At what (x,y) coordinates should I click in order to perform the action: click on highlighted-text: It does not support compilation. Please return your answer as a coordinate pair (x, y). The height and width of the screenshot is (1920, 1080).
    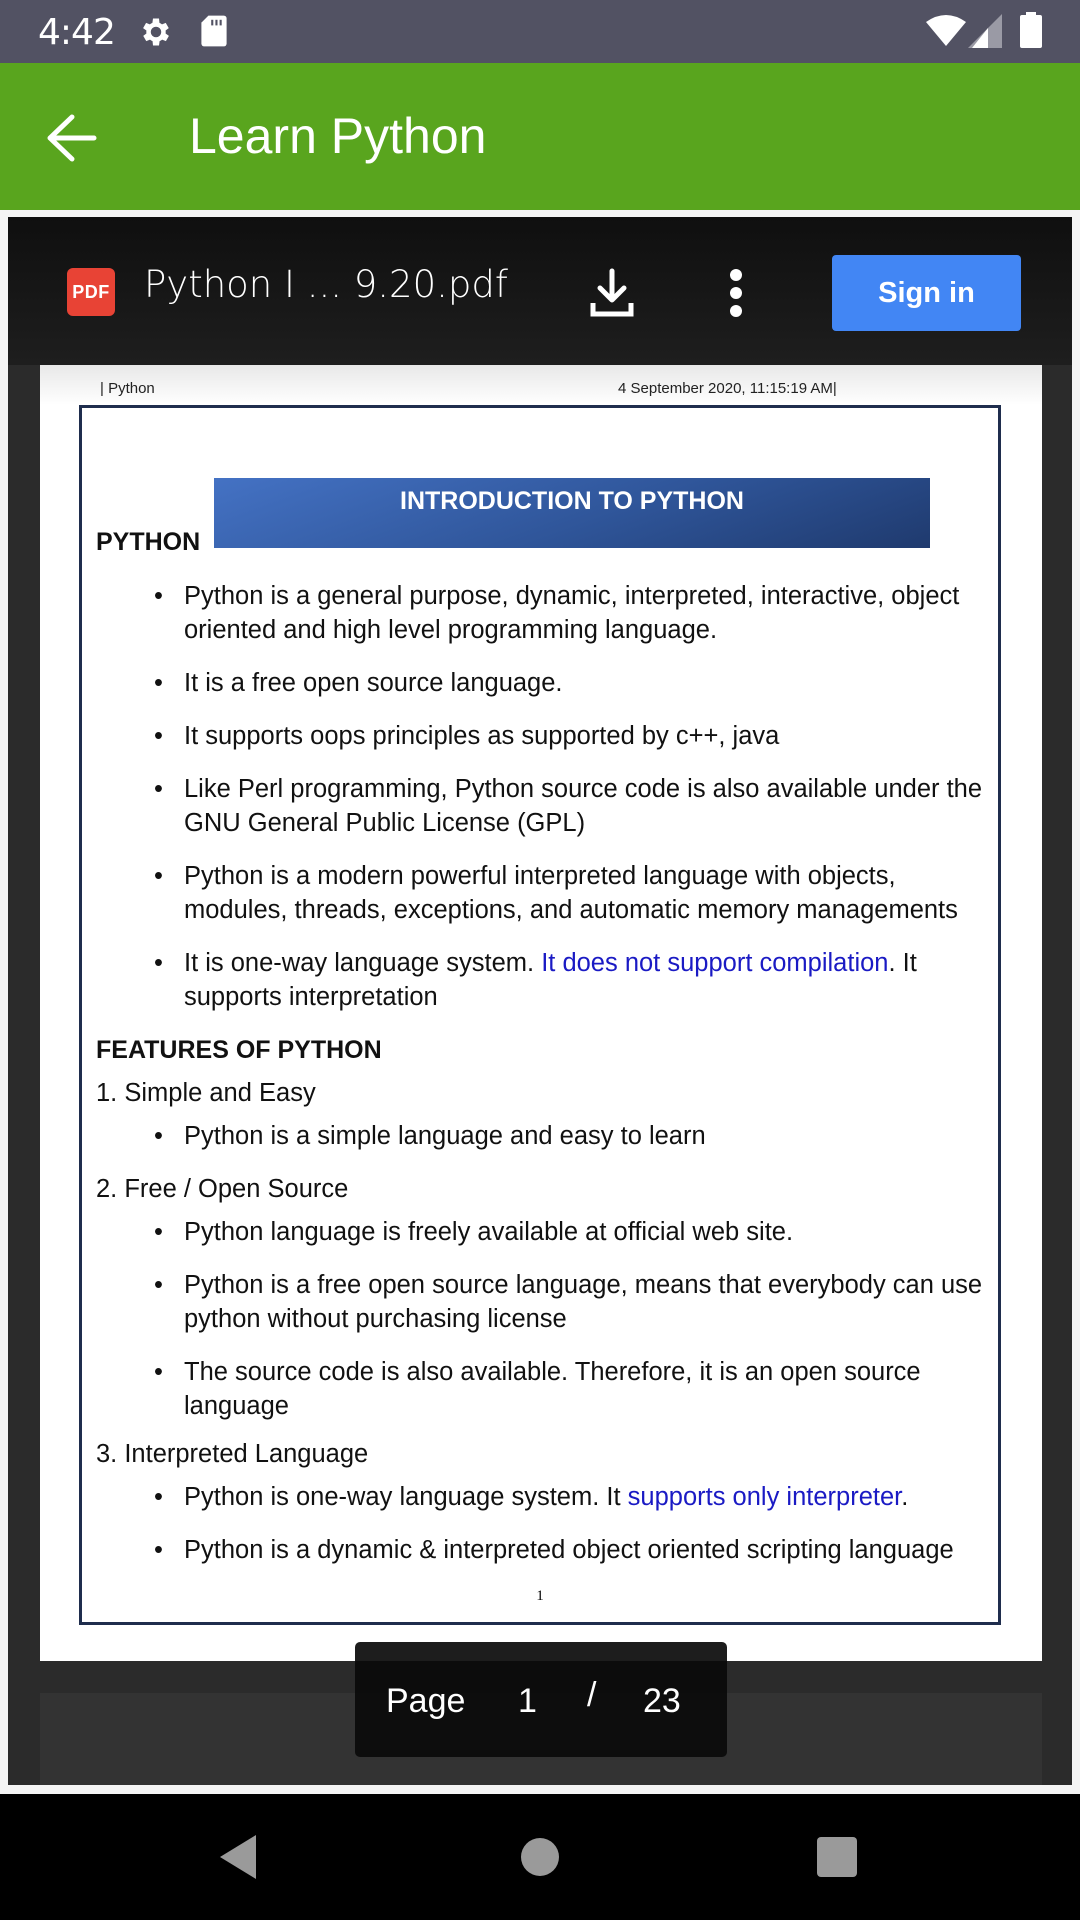
    Looking at the image, I should click on (715, 963).